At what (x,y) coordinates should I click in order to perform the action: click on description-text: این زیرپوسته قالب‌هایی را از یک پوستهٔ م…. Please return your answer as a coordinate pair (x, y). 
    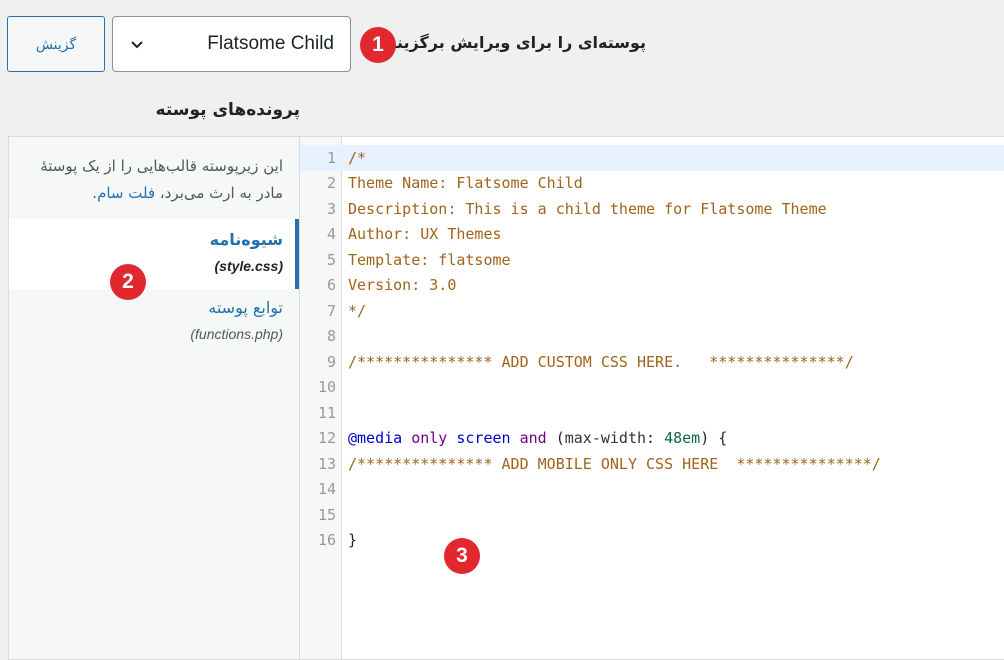
    Looking at the image, I should click on (161, 179).